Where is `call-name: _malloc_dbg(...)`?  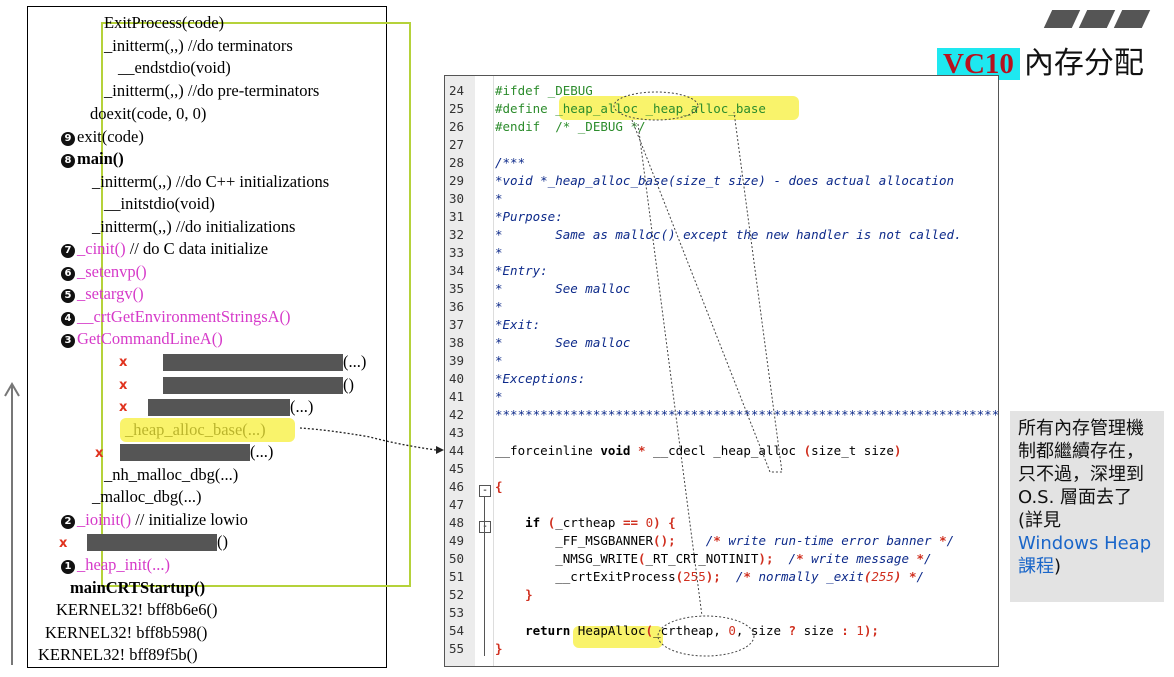 call-name: _malloc_dbg(...) is located at coordinates (147, 496).